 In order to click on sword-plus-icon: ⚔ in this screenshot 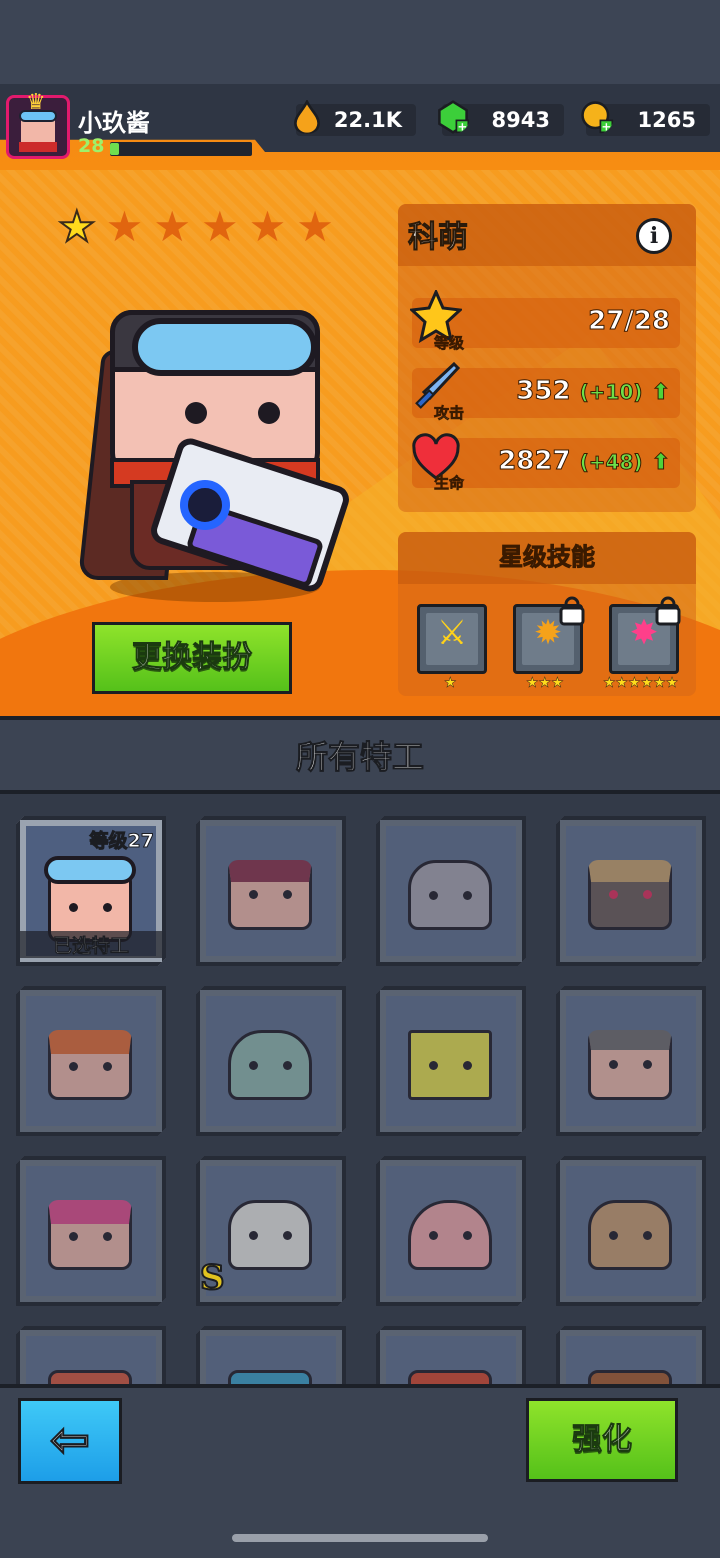, I will do `click(452, 633)`.